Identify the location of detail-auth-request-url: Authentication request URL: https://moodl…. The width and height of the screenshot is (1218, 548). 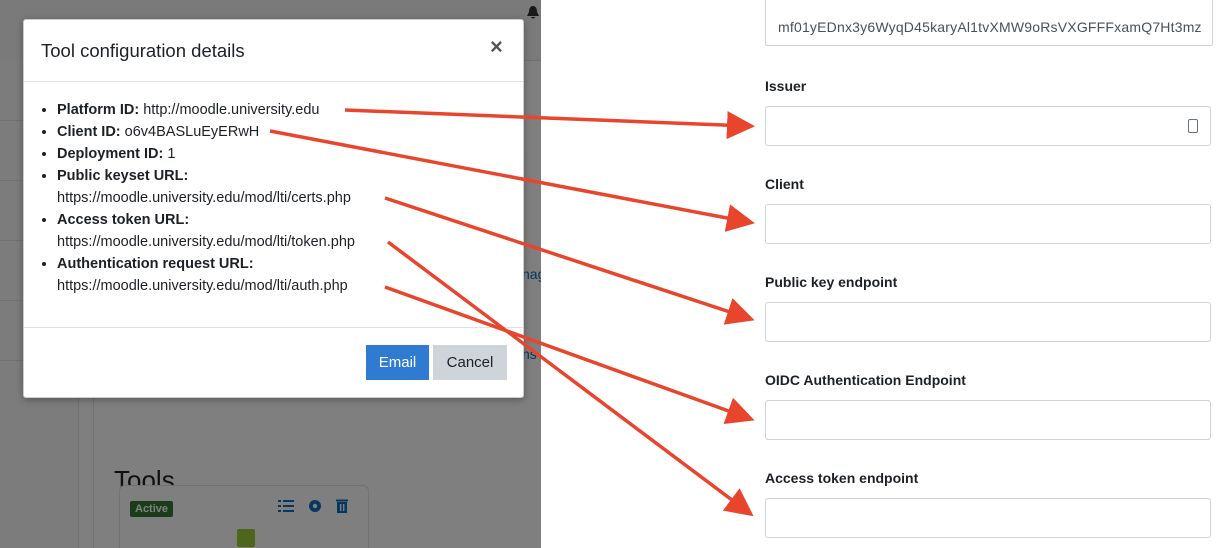
(206, 275).